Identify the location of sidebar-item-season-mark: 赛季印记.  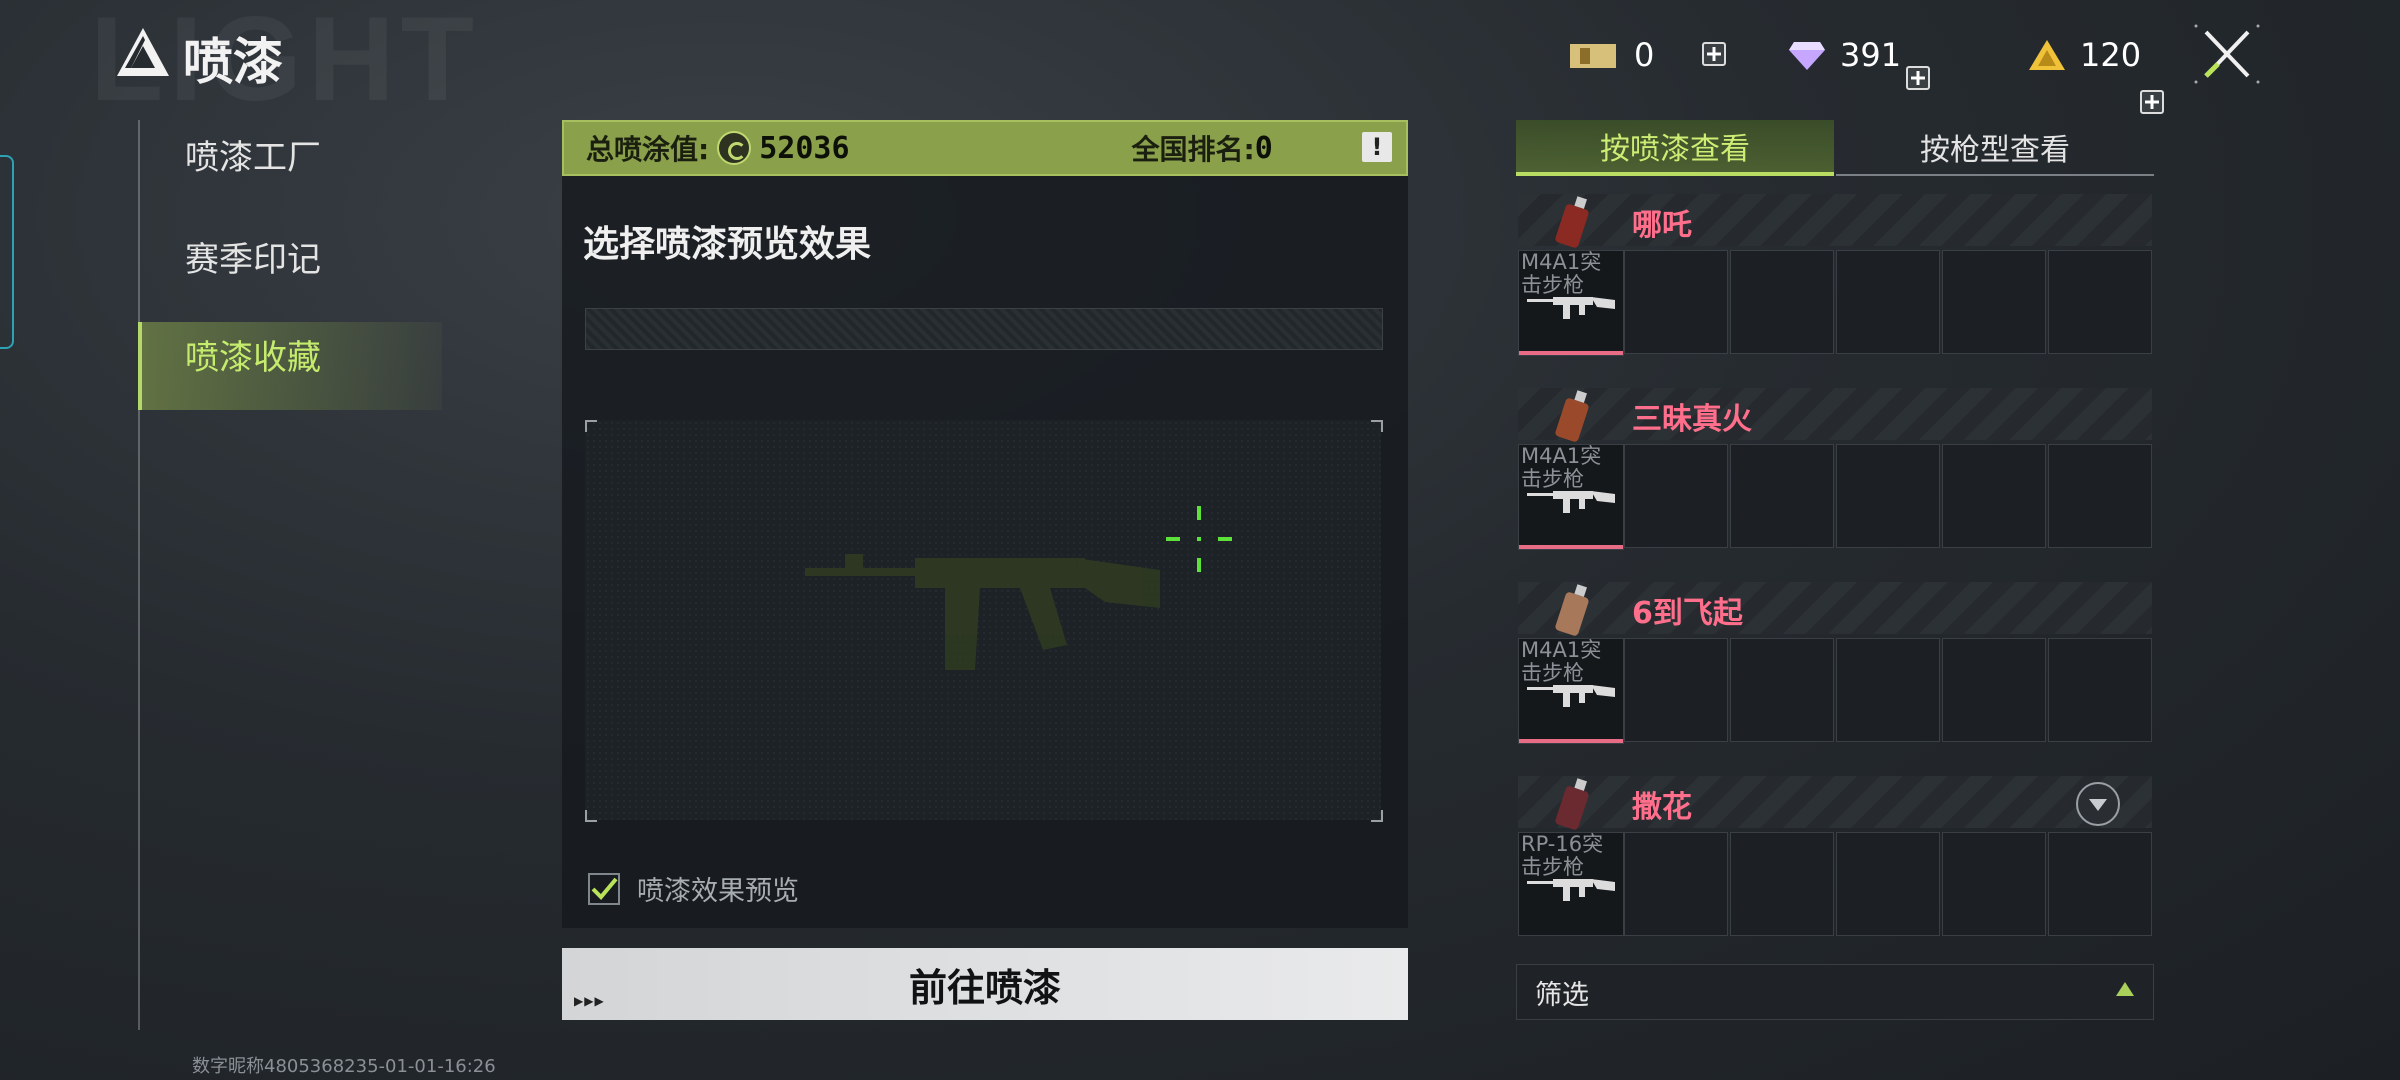
(253, 260).